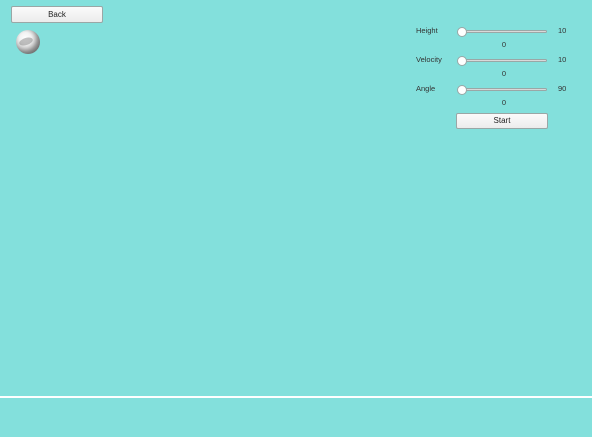 This screenshot has height=437, width=592. I want to click on velocity-slider-track, so click(503, 60).